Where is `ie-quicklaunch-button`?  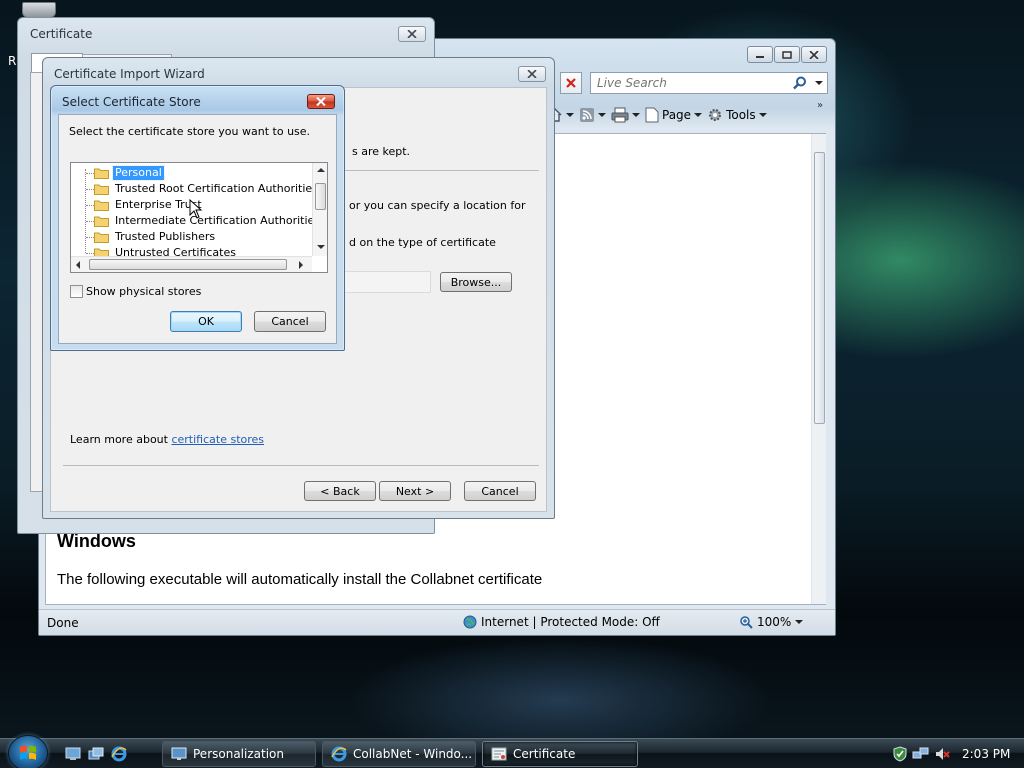 ie-quicklaunch-button is located at coordinates (119, 754).